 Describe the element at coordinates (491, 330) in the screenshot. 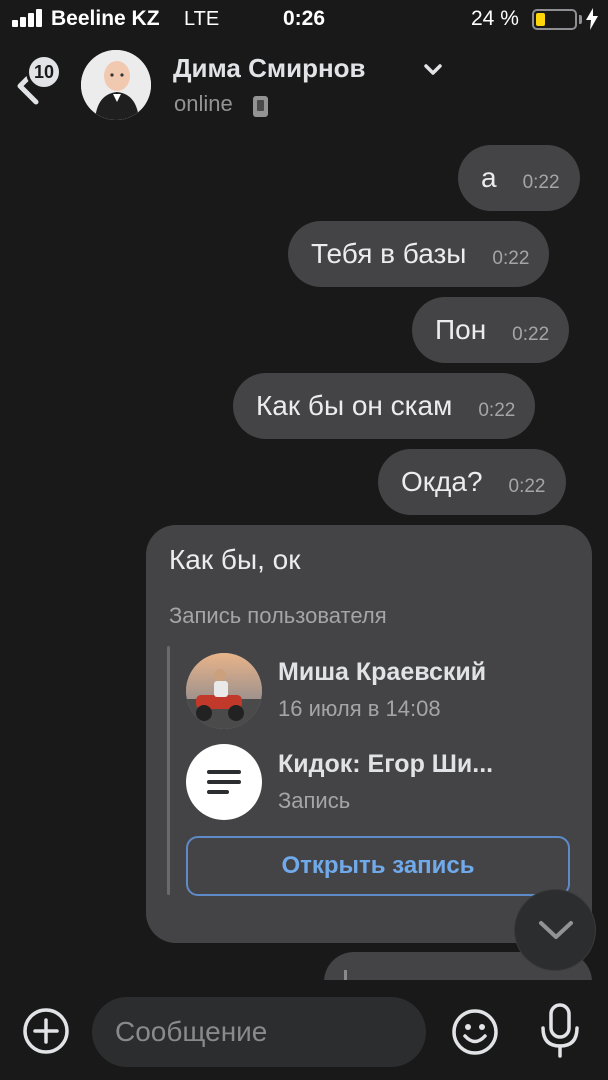

I see `message-bubble: Пон 0:22` at that location.